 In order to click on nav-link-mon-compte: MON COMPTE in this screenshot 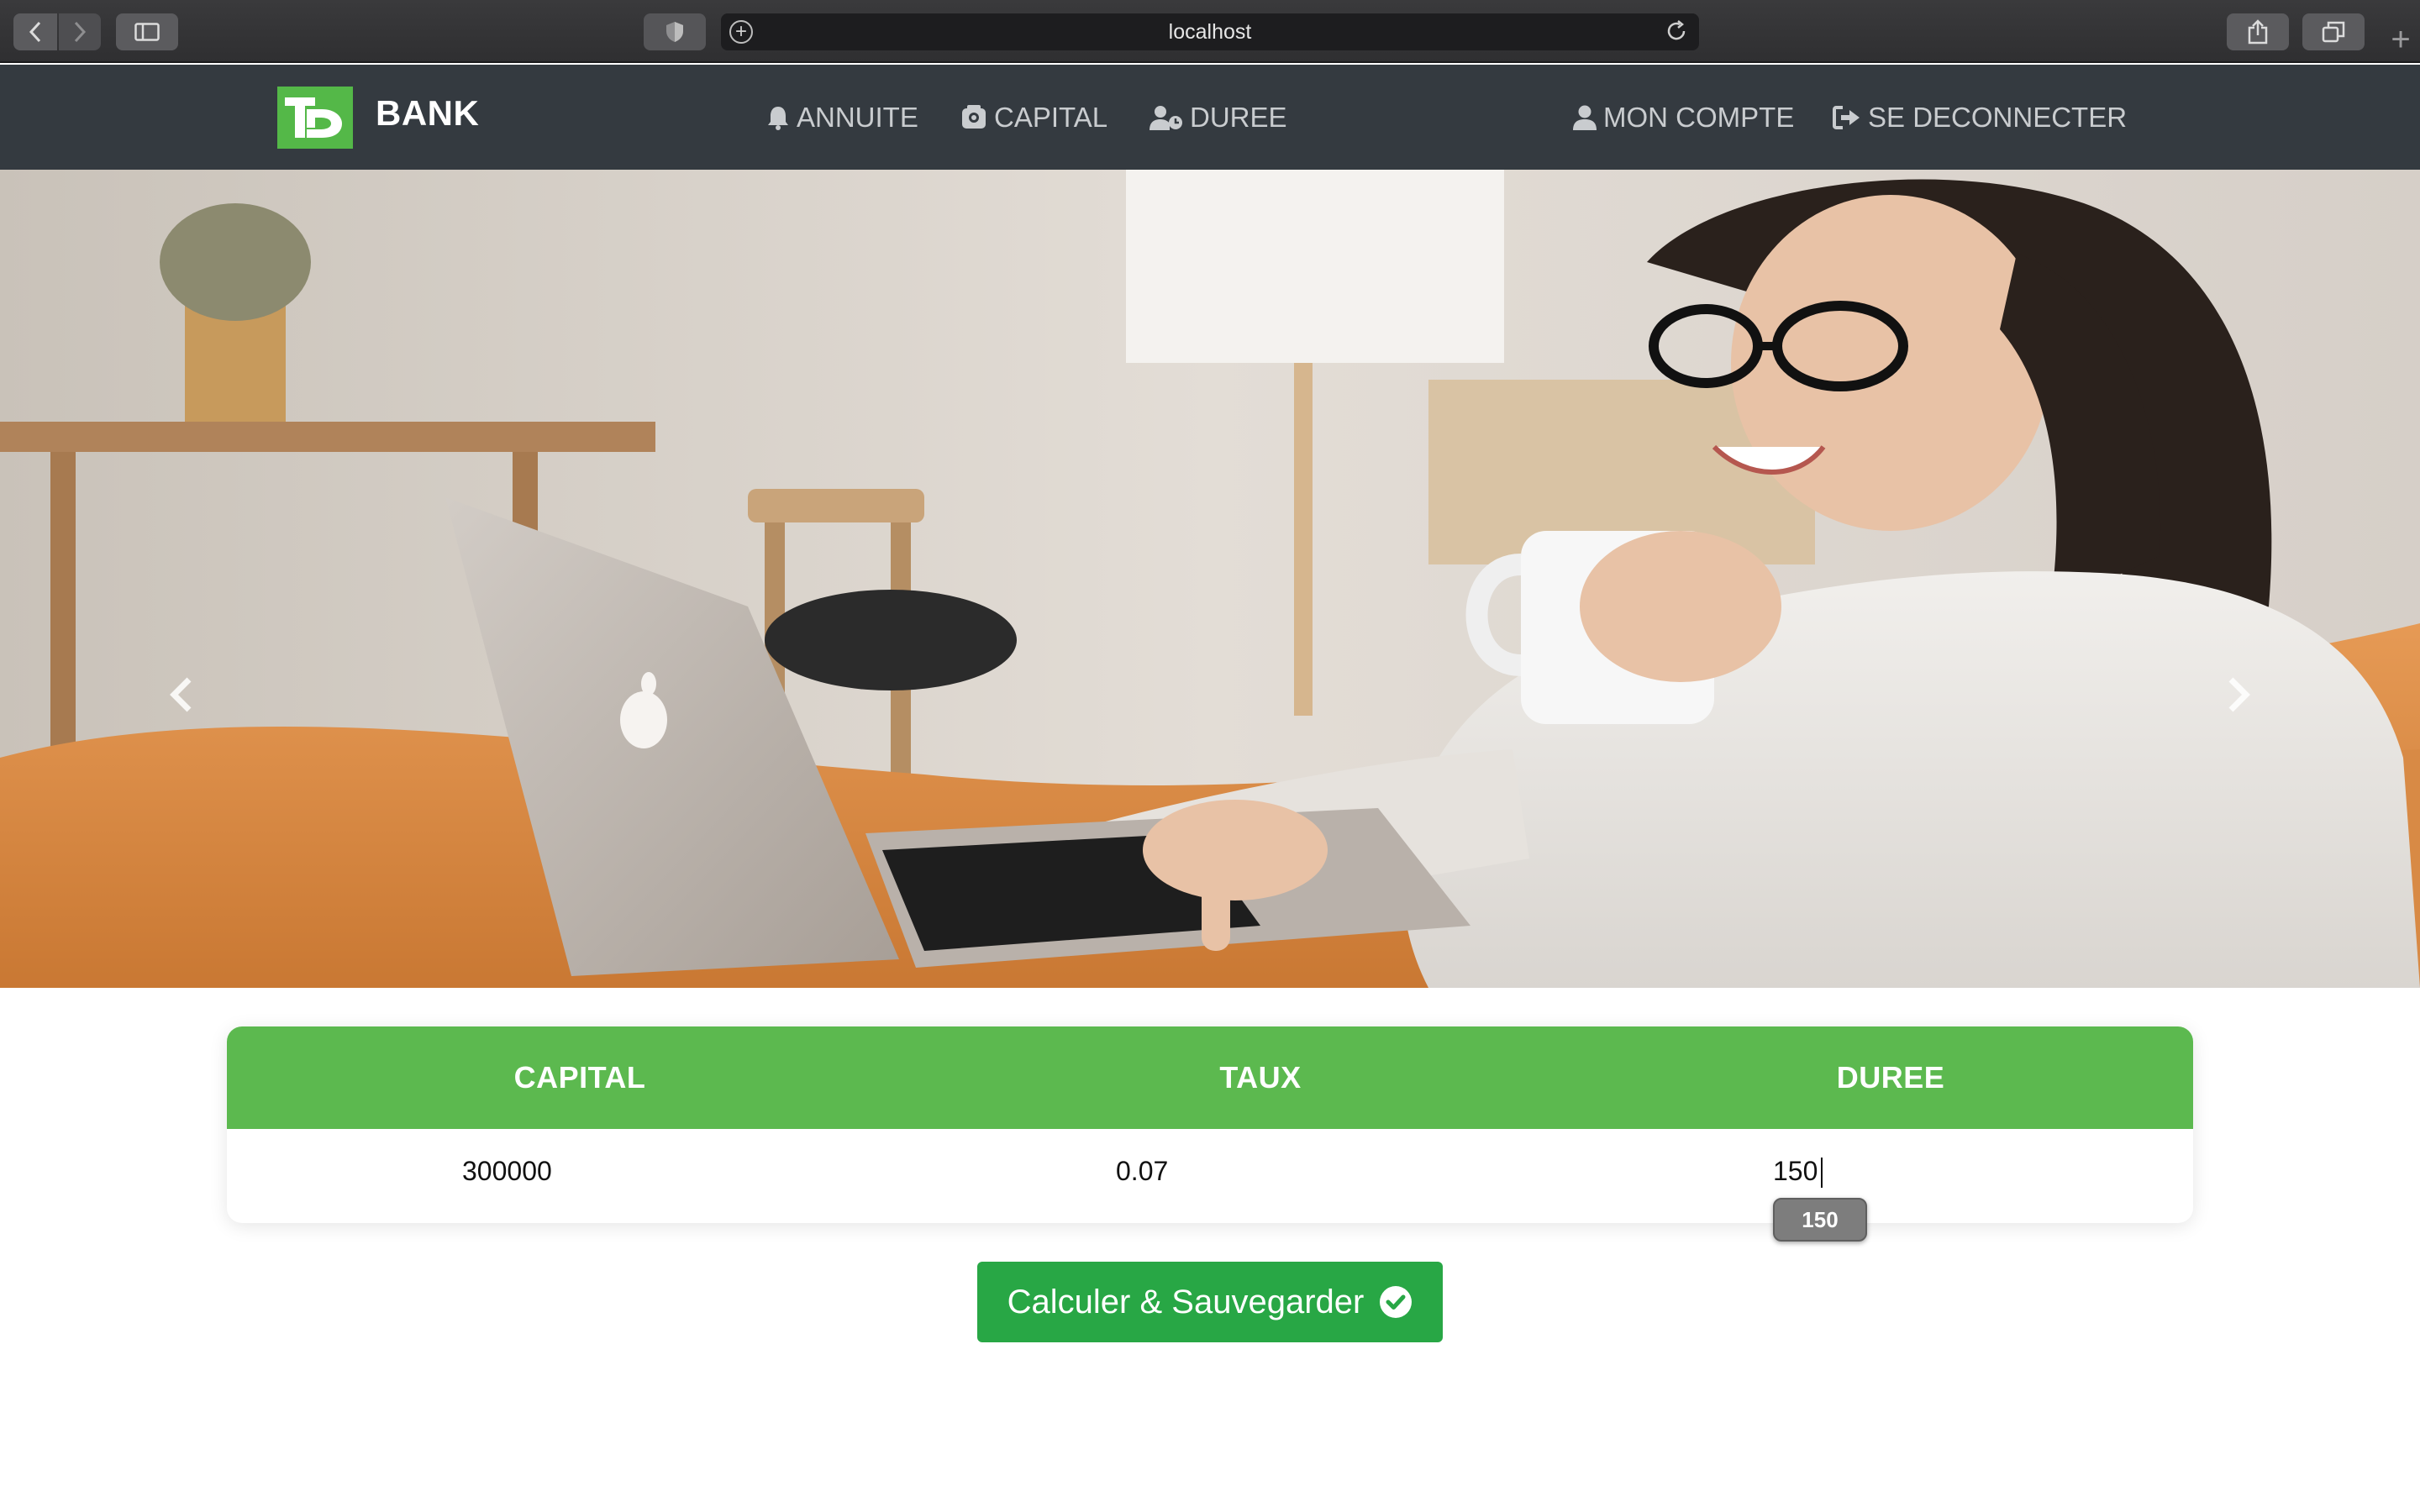, I will do `click(1683, 117)`.